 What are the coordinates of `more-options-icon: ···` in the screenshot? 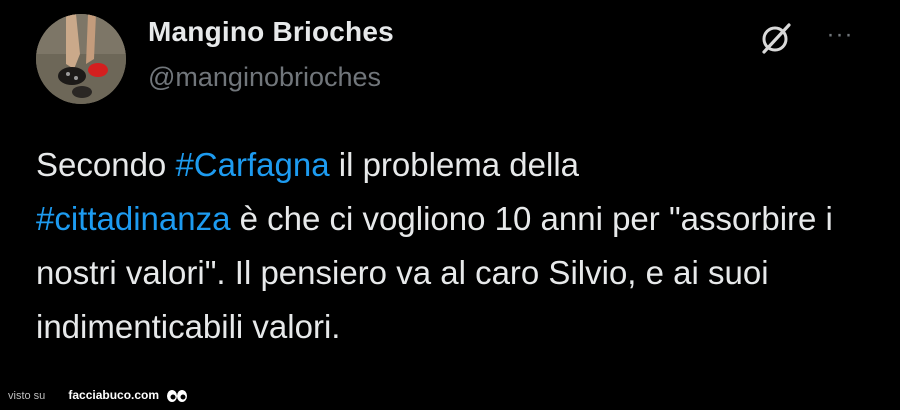 It's located at (840, 37).